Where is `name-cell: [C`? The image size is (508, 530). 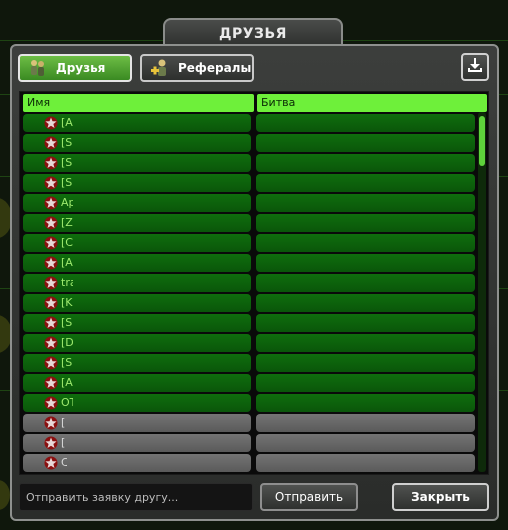 name-cell: [C is located at coordinates (137, 243).